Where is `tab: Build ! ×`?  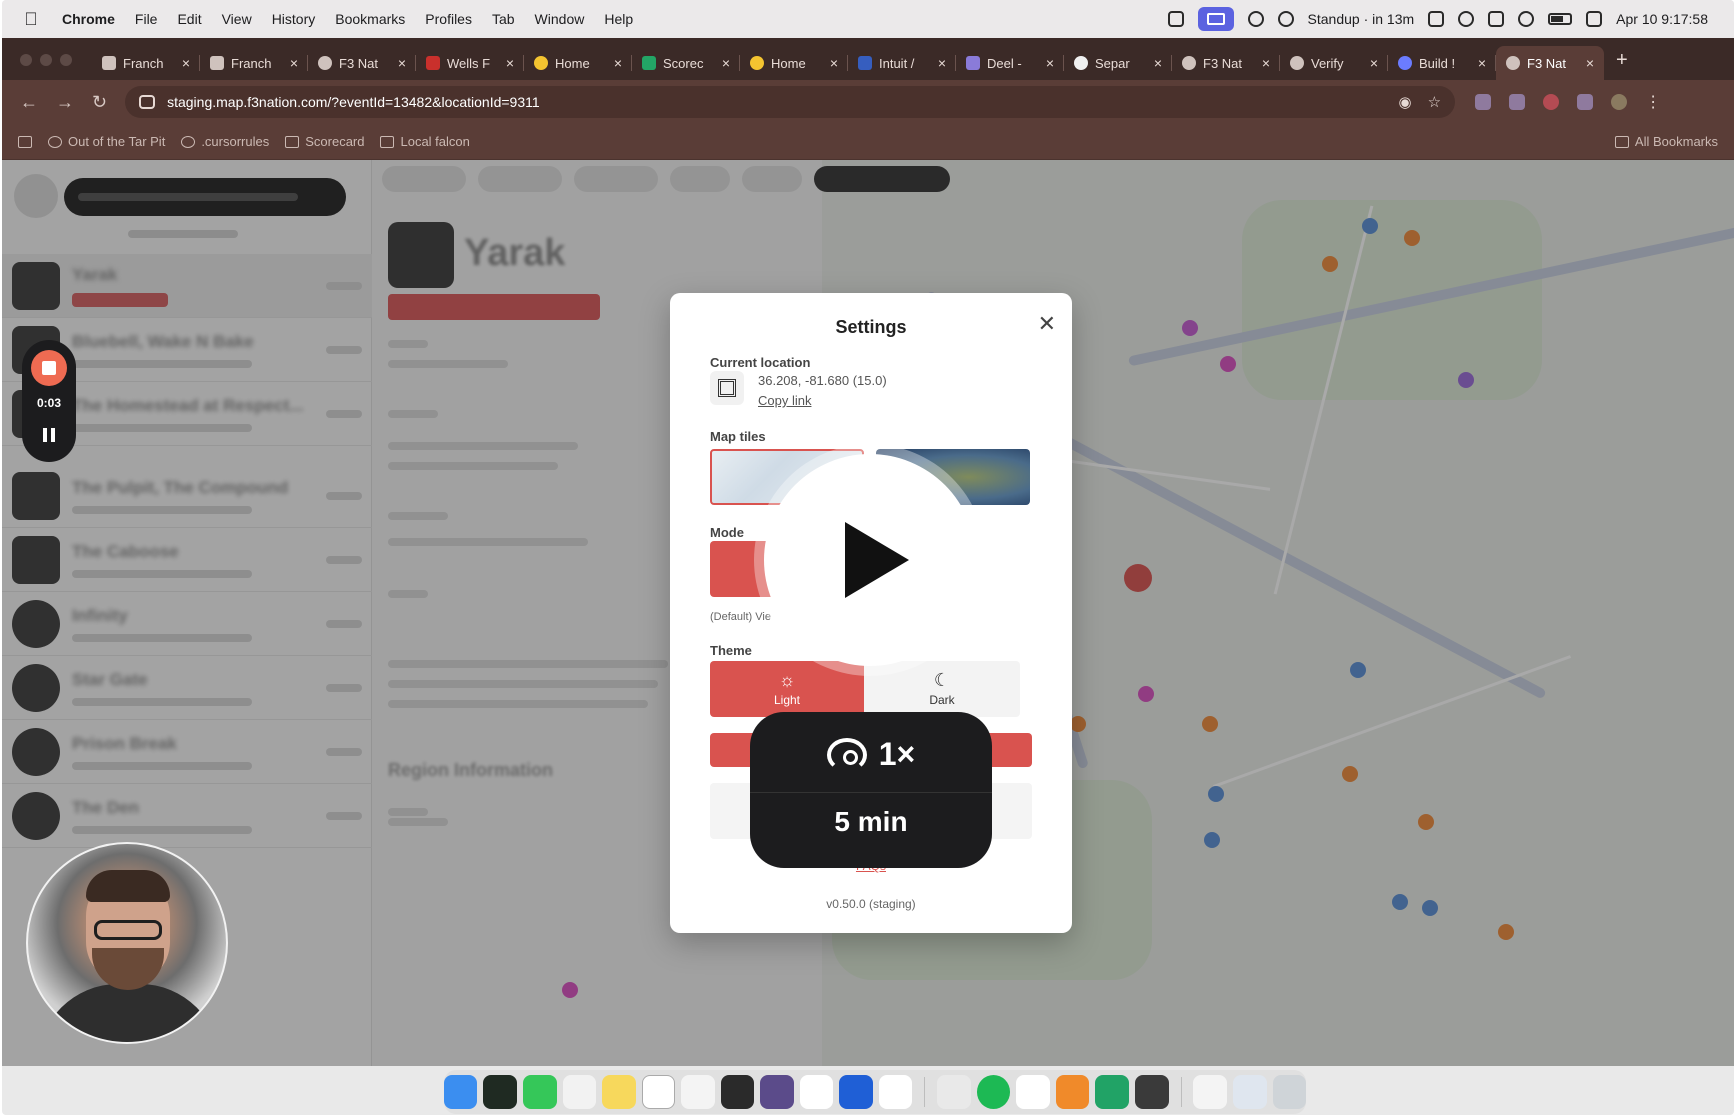
tab: Build ! × is located at coordinates (1442, 63).